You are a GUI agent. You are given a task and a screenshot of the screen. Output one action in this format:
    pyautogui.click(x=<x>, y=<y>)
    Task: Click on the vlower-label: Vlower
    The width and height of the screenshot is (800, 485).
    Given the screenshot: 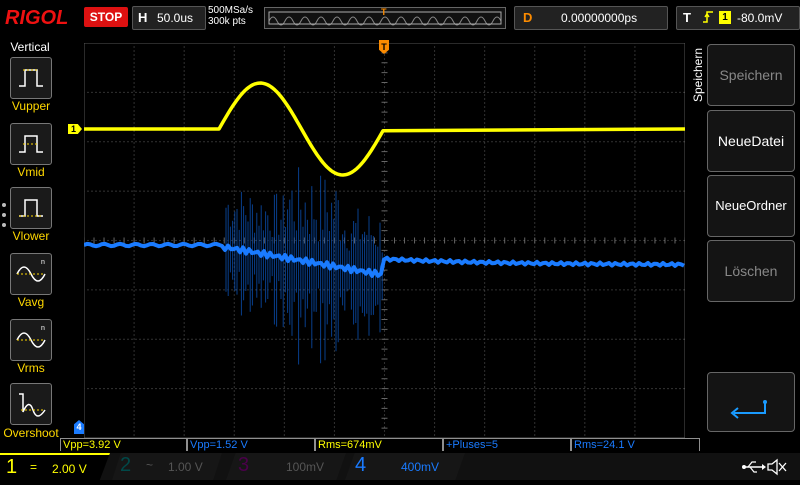 What is the action you would take?
    pyautogui.click(x=31, y=236)
    